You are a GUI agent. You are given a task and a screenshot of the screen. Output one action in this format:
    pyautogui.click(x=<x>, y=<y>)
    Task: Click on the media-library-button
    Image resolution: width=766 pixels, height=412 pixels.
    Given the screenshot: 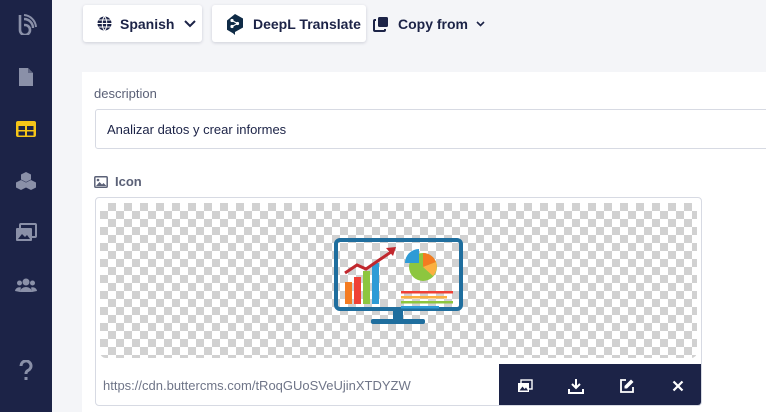 What is the action you would take?
    pyautogui.click(x=524, y=384)
    